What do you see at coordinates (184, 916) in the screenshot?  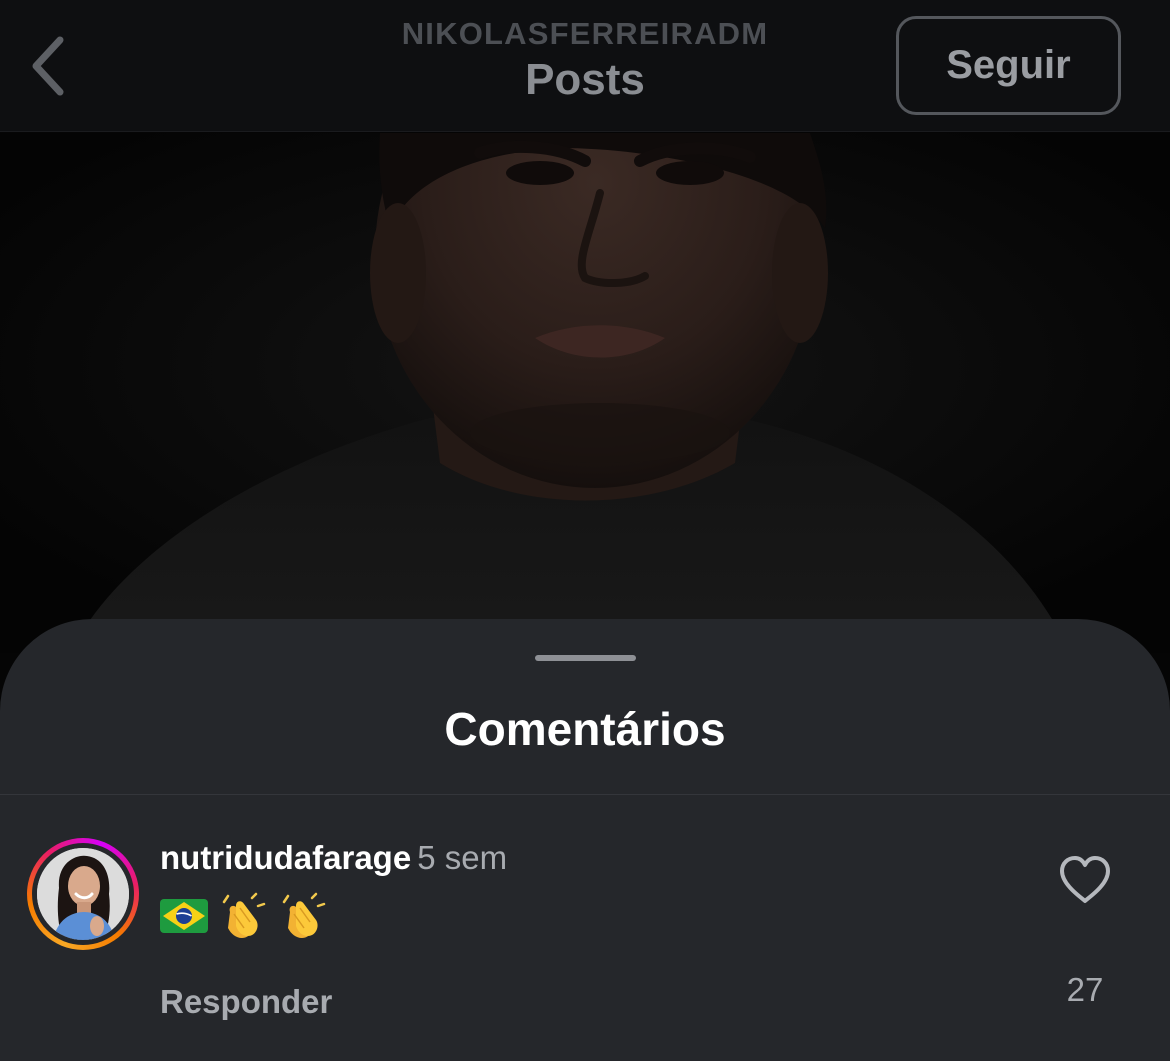 I see `brazil-flag-emoji-icon` at bounding box center [184, 916].